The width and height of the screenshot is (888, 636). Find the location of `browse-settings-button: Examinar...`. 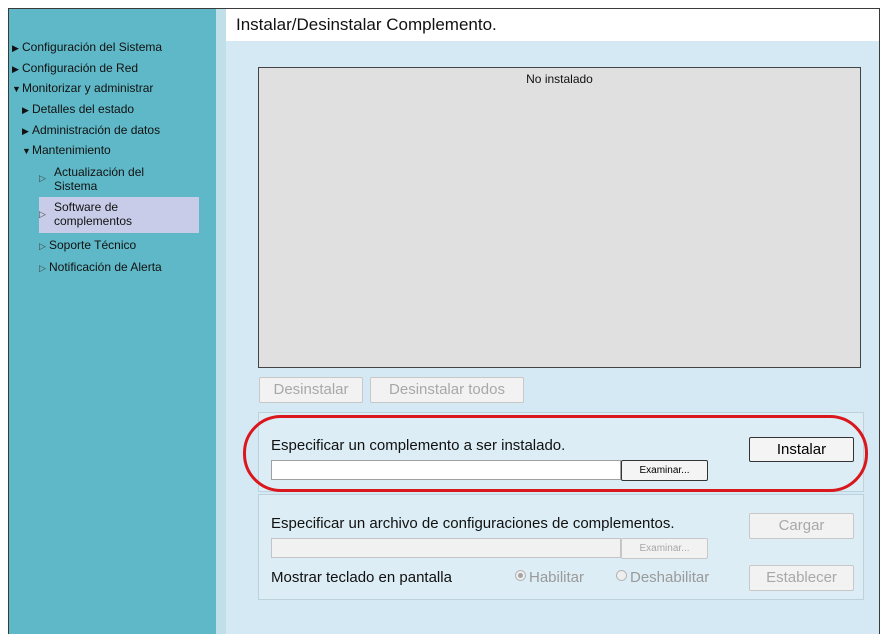

browse-settings-button: Examinar... is located at coordinates (664, 548).